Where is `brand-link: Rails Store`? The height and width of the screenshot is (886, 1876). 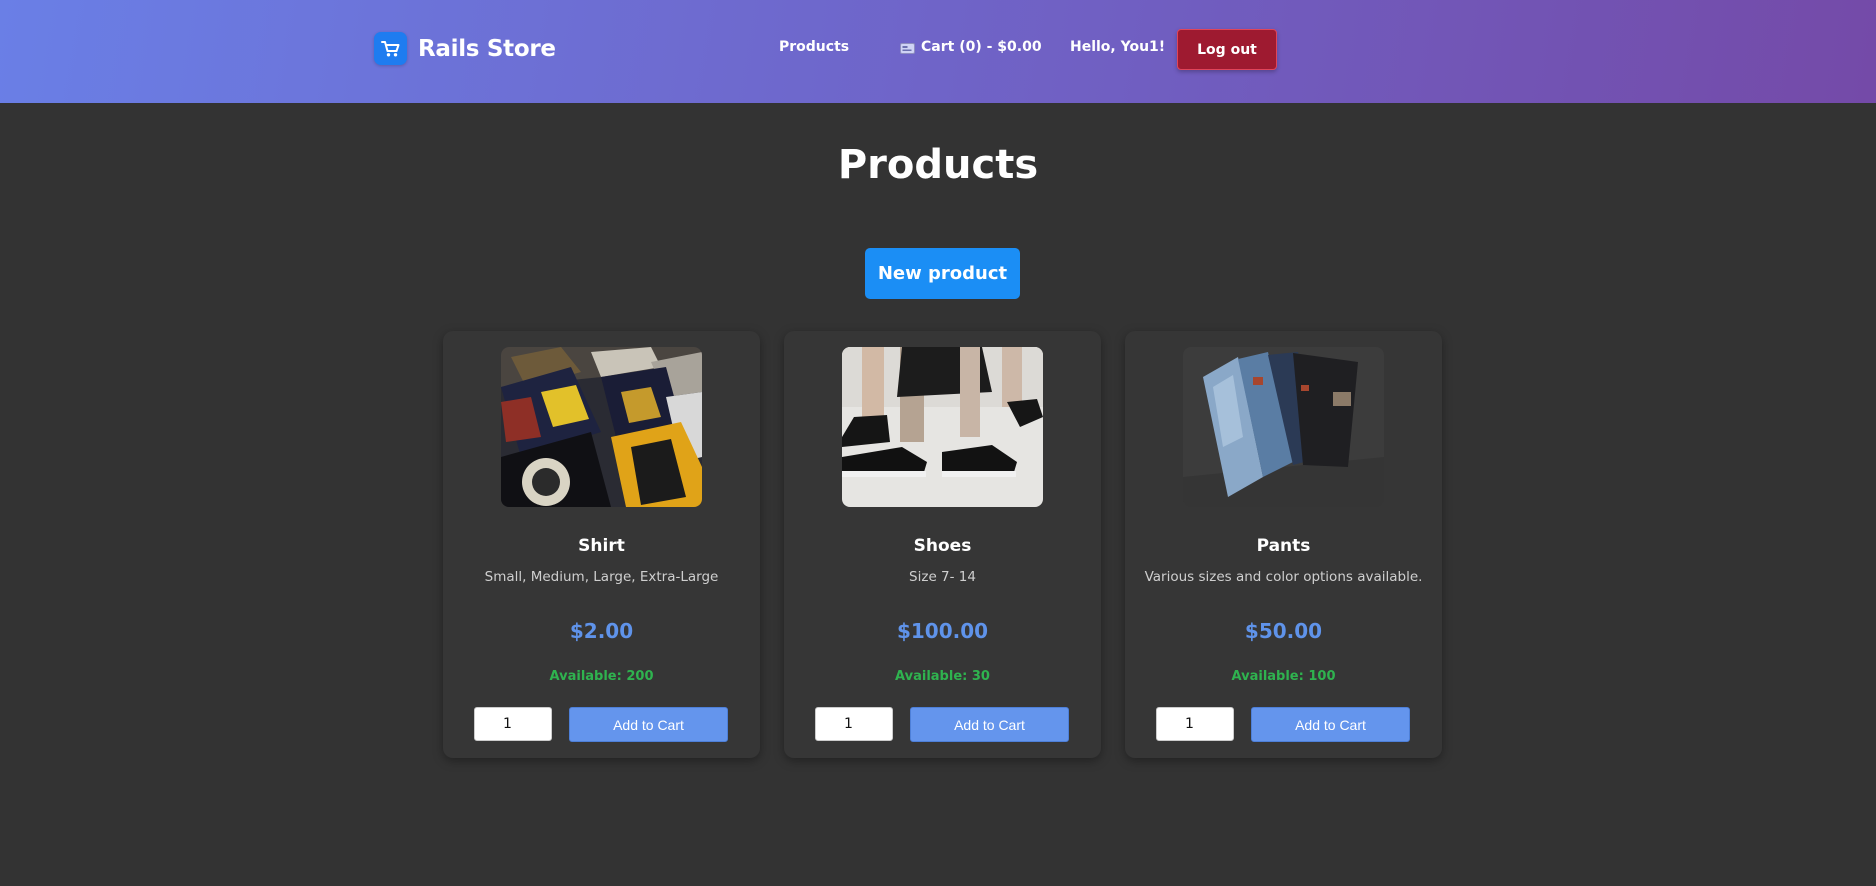
brand-link: Rails Store is located at coordinates (465, 48).